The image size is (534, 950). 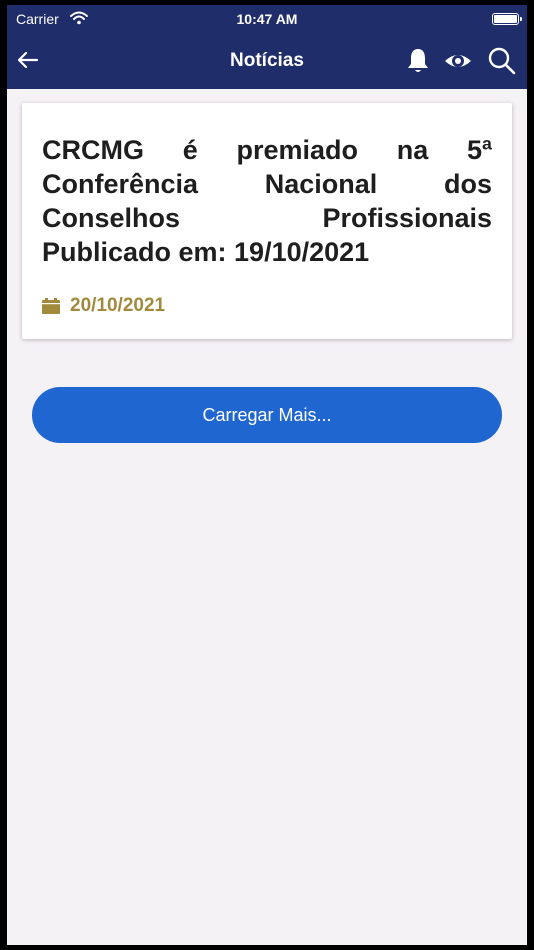 I want to click on status-bar: Carrier 10:47 AM, so click(x=267, y=20).